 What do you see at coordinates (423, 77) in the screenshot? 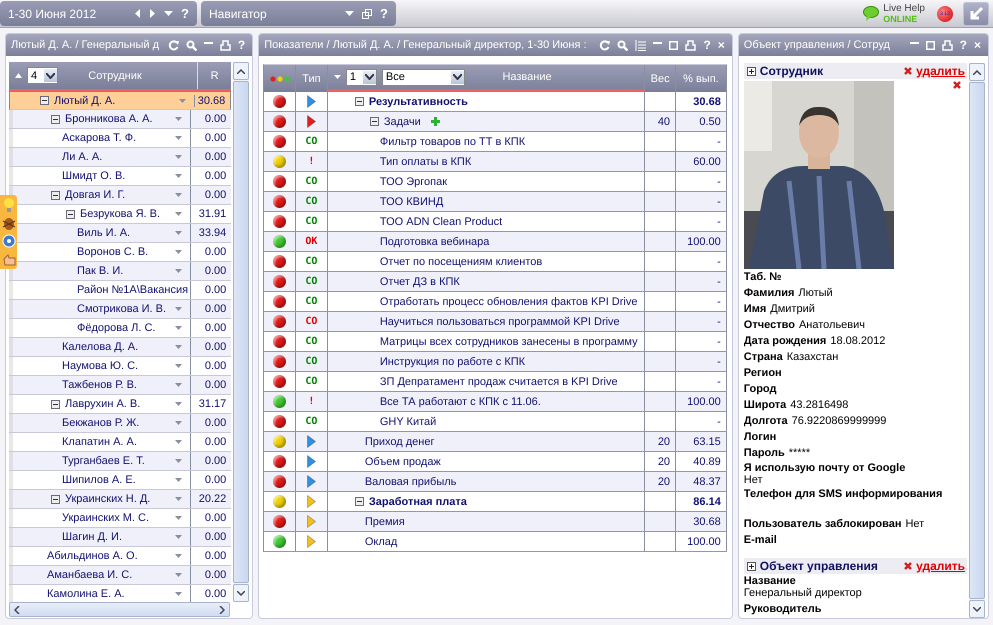
I see `filter-select: Все` at bounding box center [423, 77].